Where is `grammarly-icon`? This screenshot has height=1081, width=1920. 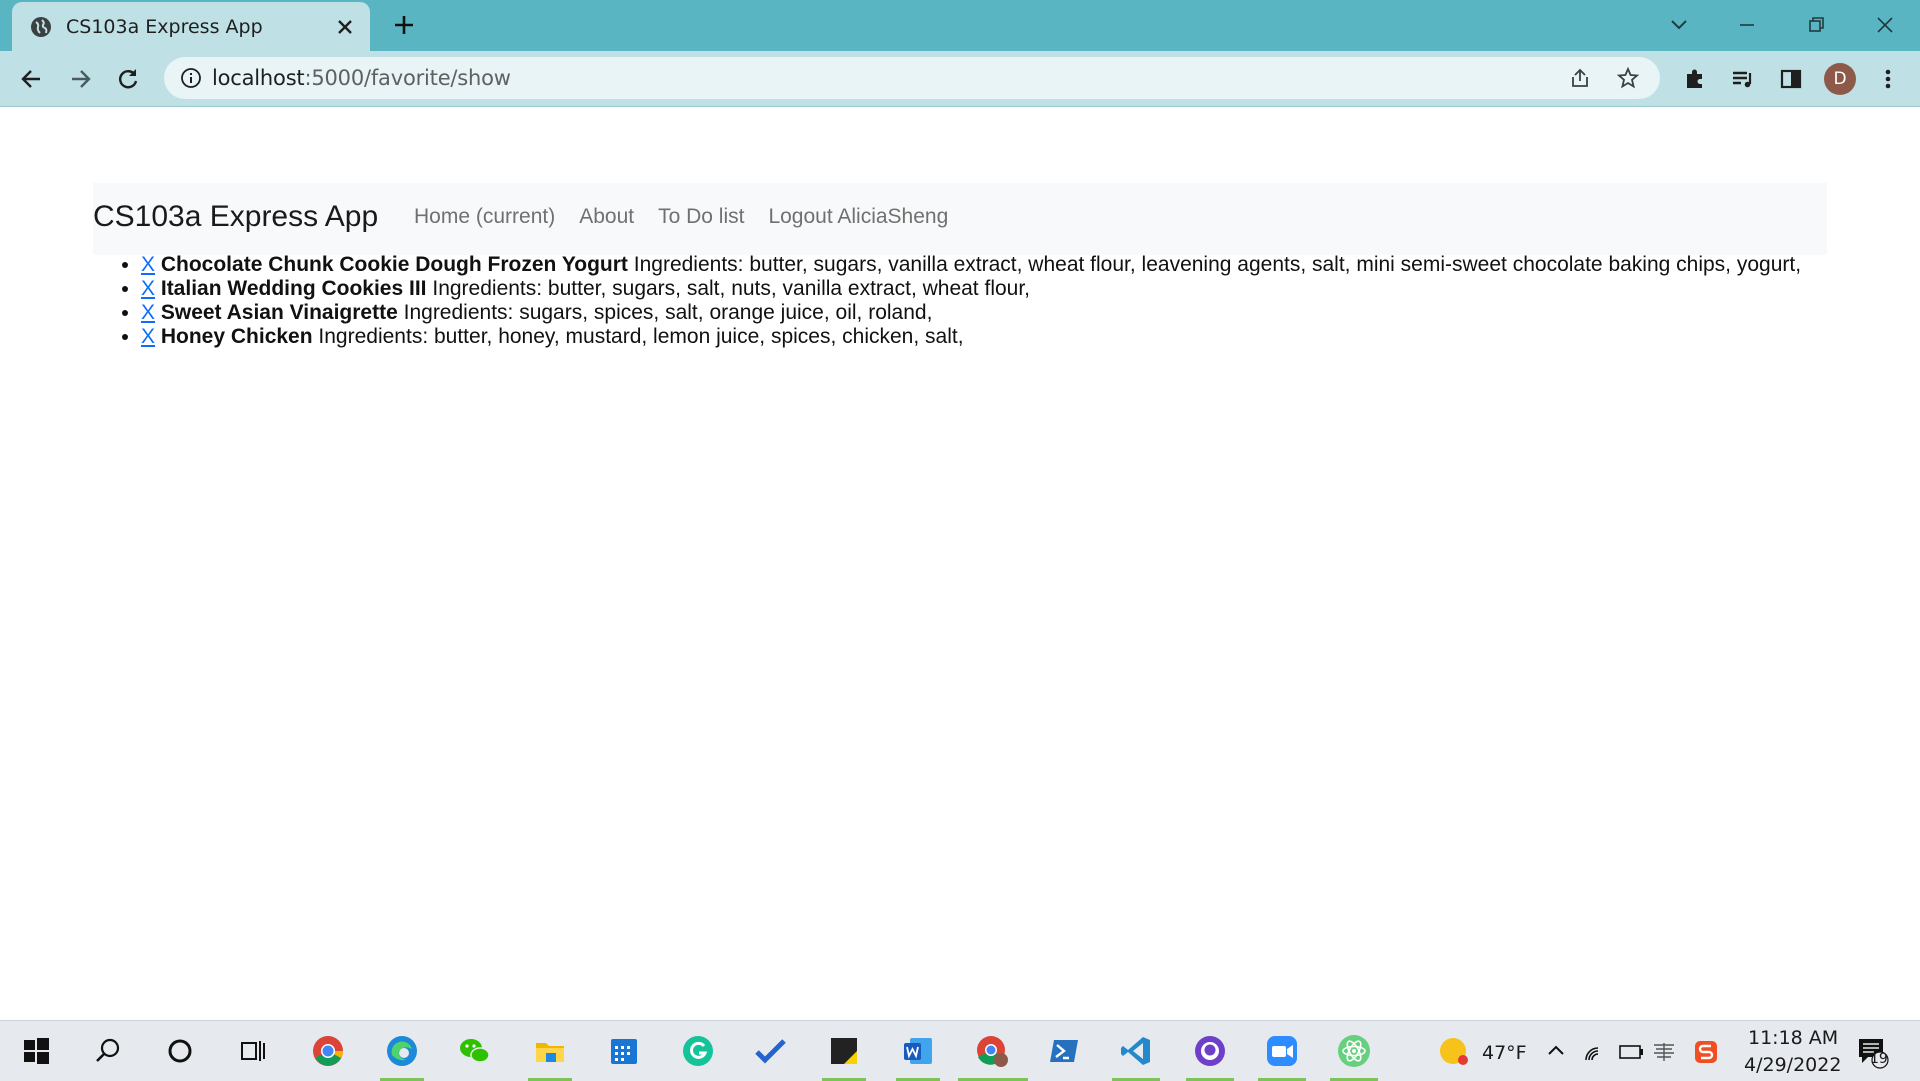 grammarly-icon is located at coordinates (698, 1051).